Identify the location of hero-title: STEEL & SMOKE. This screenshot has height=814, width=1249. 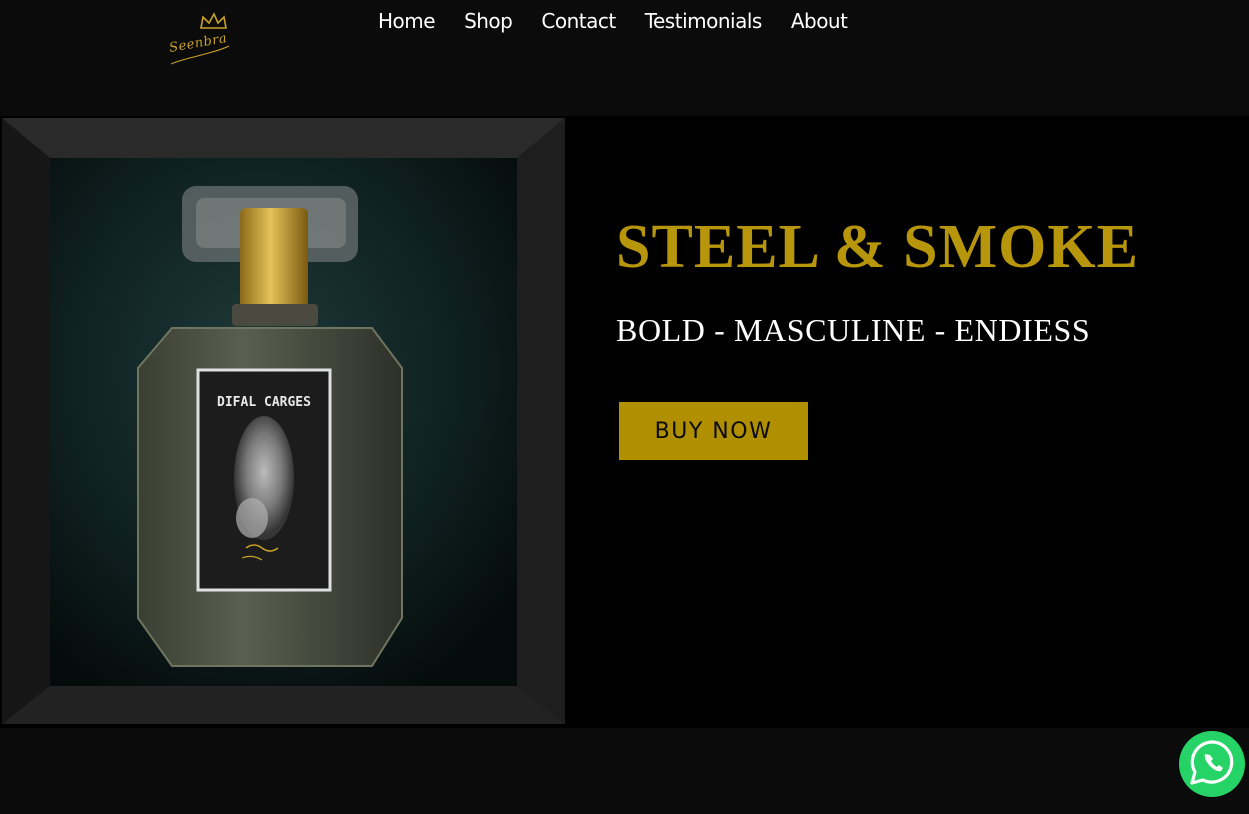
(877, 247).